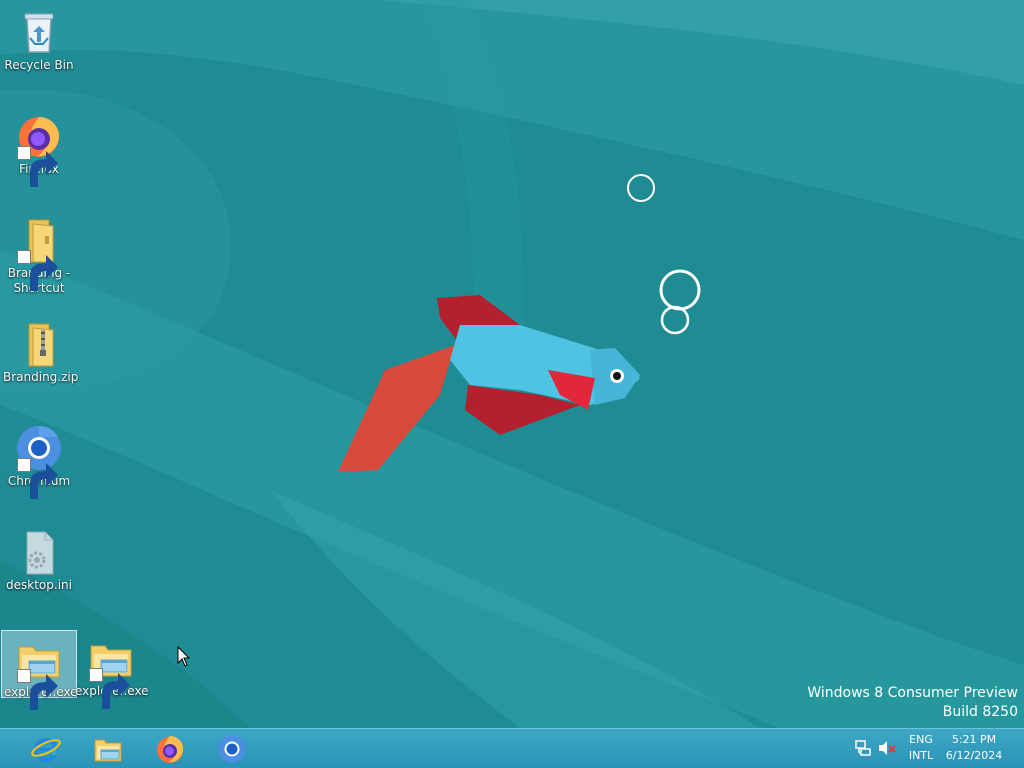 The height and width of the screenshot is (768, 1024). What do you see at coordinates (39, 585) in the screenshot?
I see `desktop-icon-label: desktop.ini` at bounding box center [39, 585].